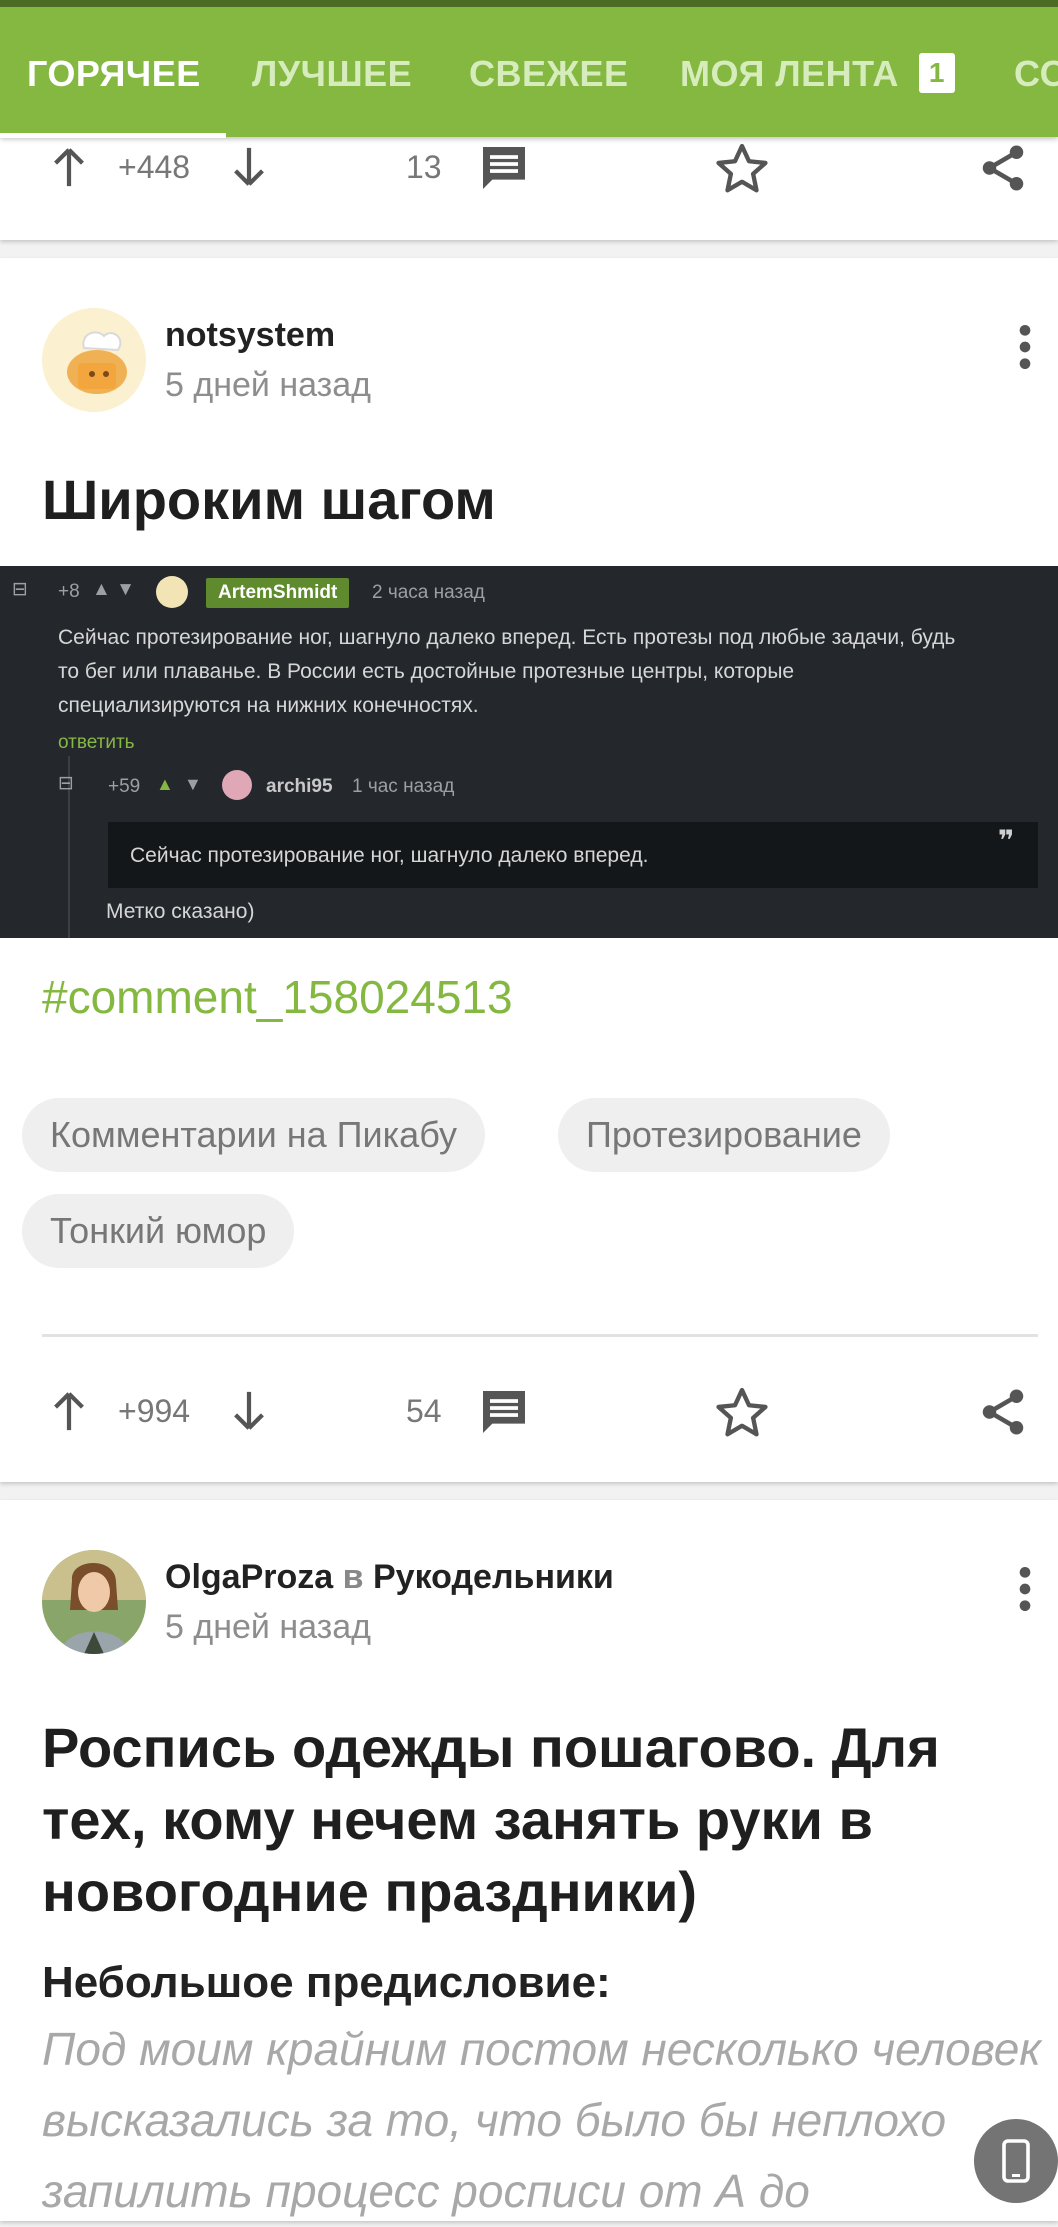 The height and width of the screenshot is (2227, 1058). I want to click on comment-link: #comment_158024513, so click(277, 997).